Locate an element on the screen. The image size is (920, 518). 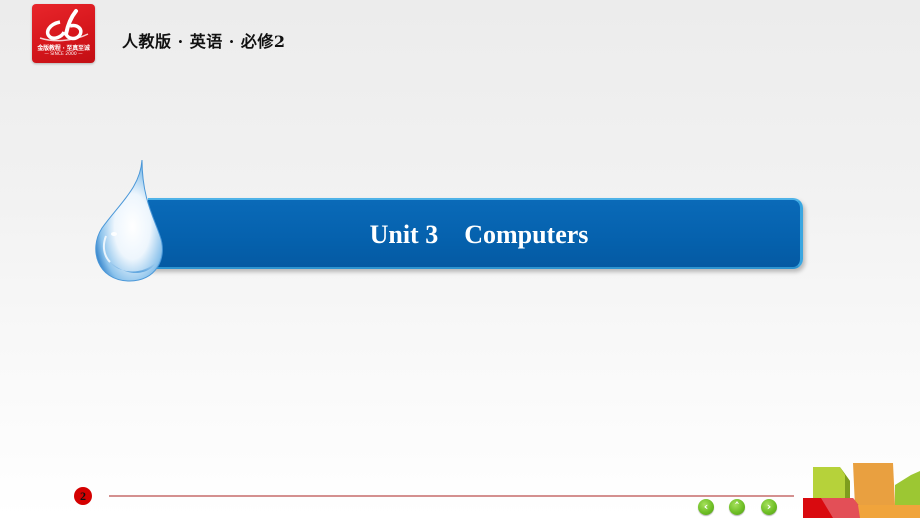
title-banner: Unit 3 Computers is located at coordinates (475, 233).